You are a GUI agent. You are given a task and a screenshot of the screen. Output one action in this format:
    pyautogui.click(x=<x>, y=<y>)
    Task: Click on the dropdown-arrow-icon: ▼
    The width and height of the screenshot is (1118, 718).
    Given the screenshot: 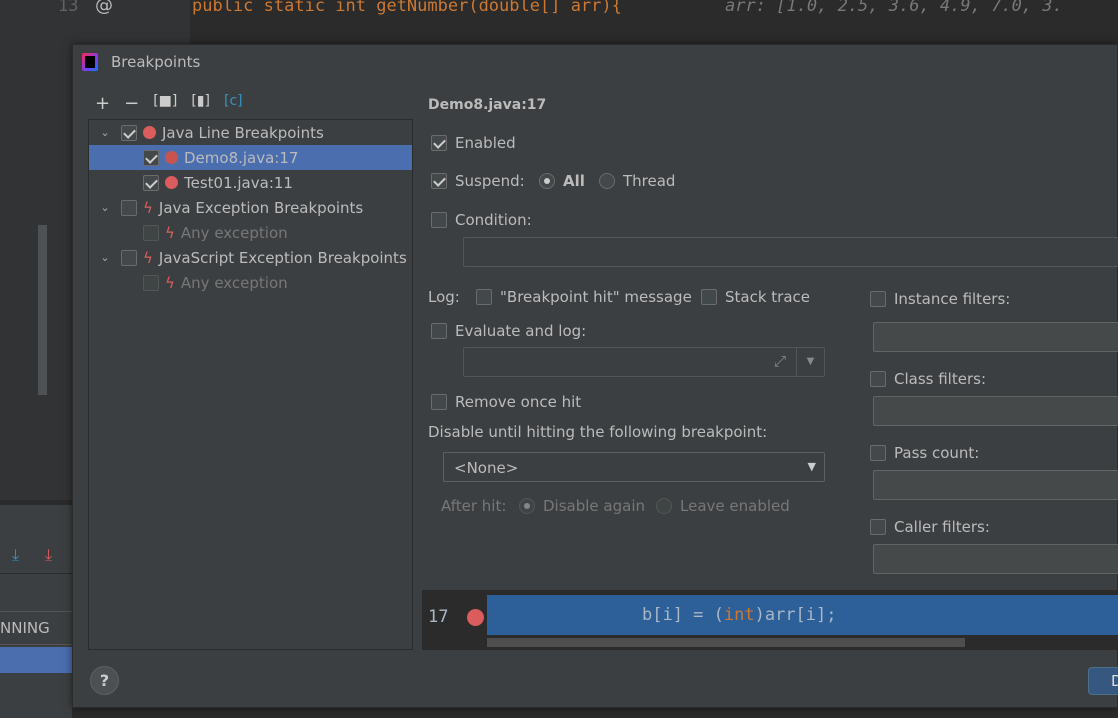 What is the action you would take?
    pyautogui.click(x=810, y=362)
    